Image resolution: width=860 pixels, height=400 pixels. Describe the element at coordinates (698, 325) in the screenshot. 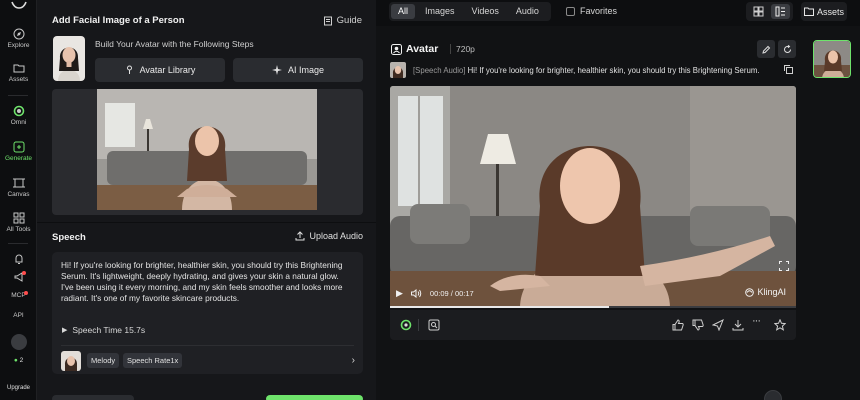

I see `thumbs-down-icon` at that location.